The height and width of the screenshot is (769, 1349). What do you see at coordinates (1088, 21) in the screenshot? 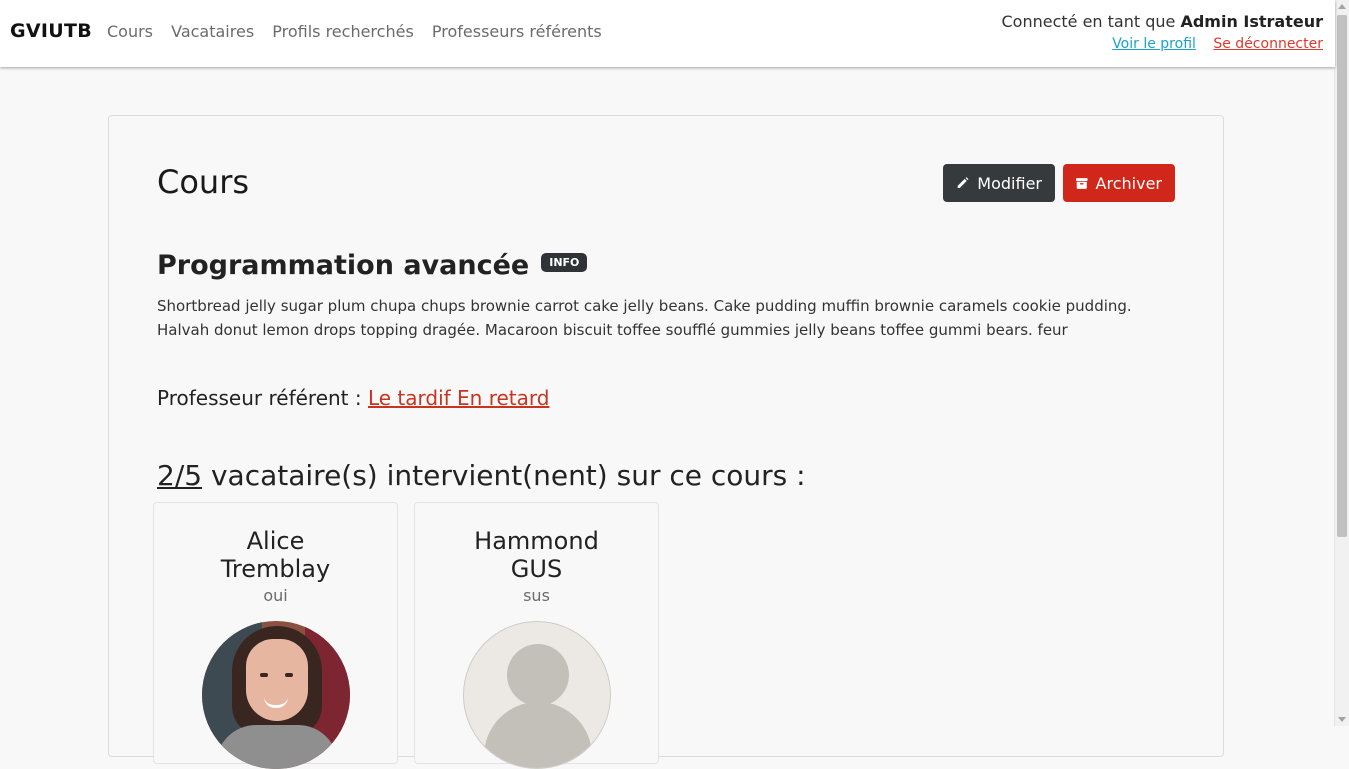
I see `user-prefix: Connecté en tant que` at bounding box center [1088, 21].